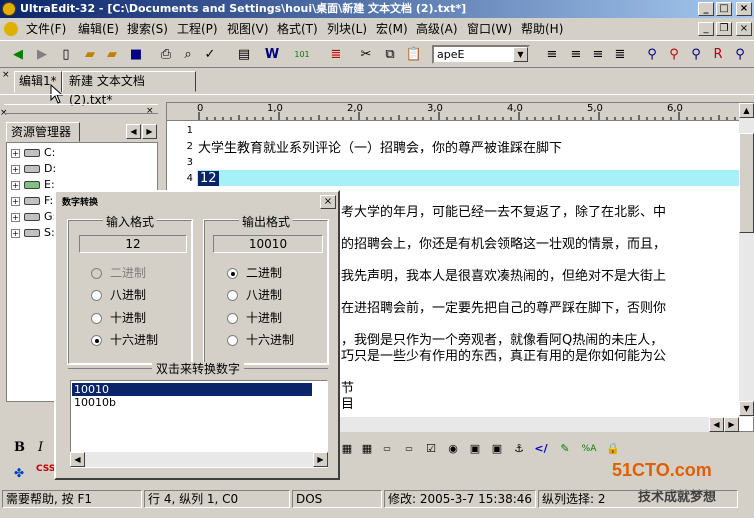 The height and width of the screenshot is (518, 754). I want to click on anchor-icon: ⚓, so click(519, 449).